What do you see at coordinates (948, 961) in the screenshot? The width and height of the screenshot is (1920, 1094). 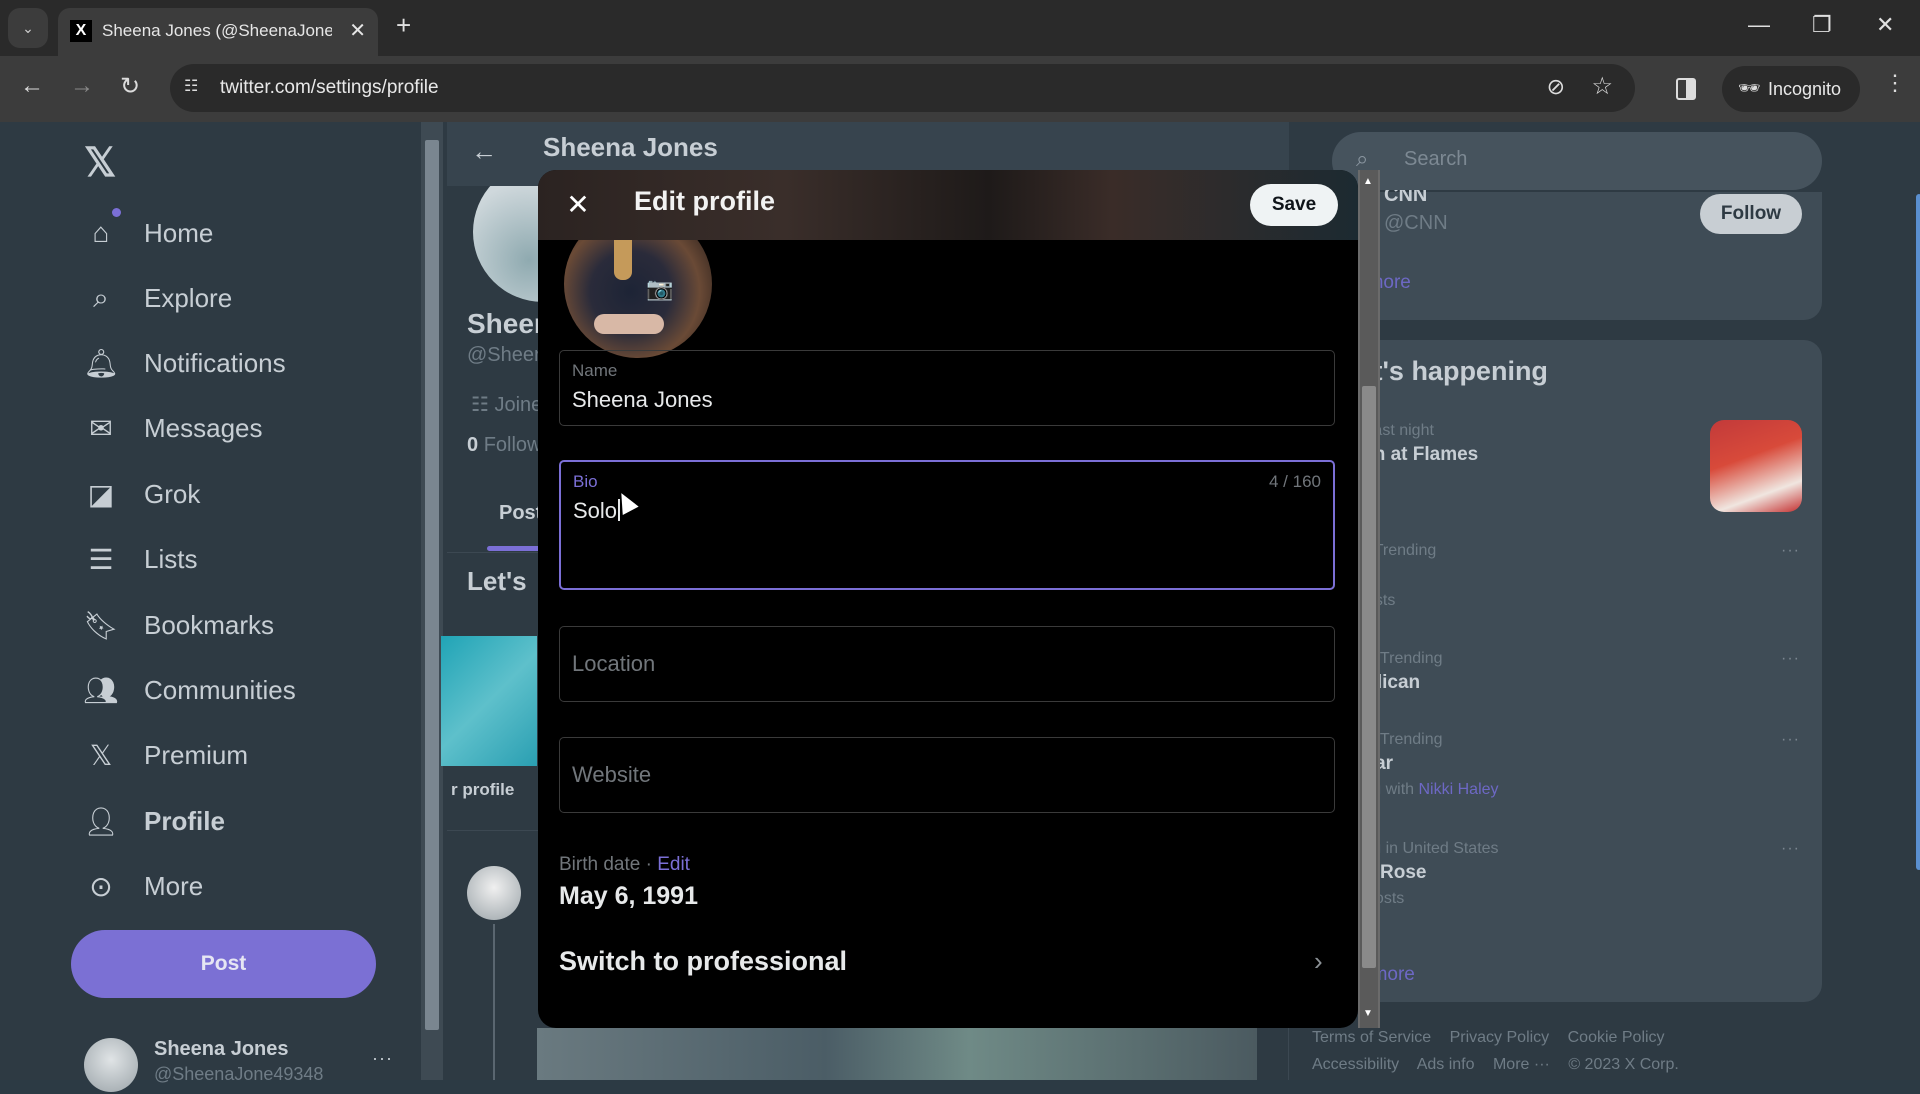 I see `switch-to-professional-row: Switch to professional ›` at bounding box center [948, 961].